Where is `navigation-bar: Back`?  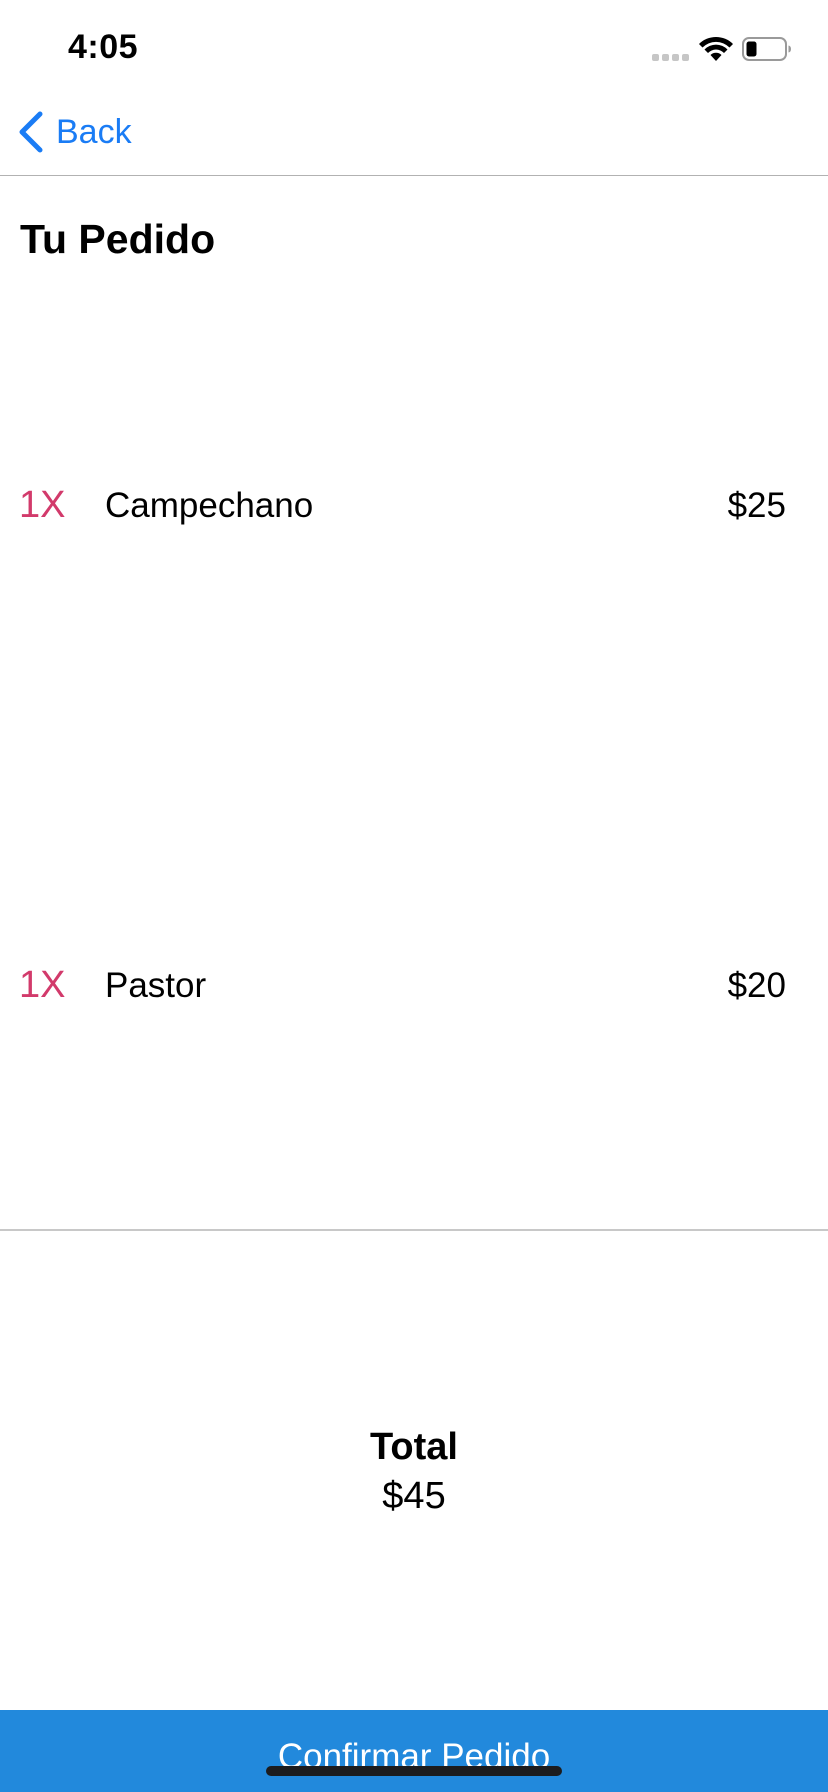
navigation-bar: Back is located at coordinates (414, 138).